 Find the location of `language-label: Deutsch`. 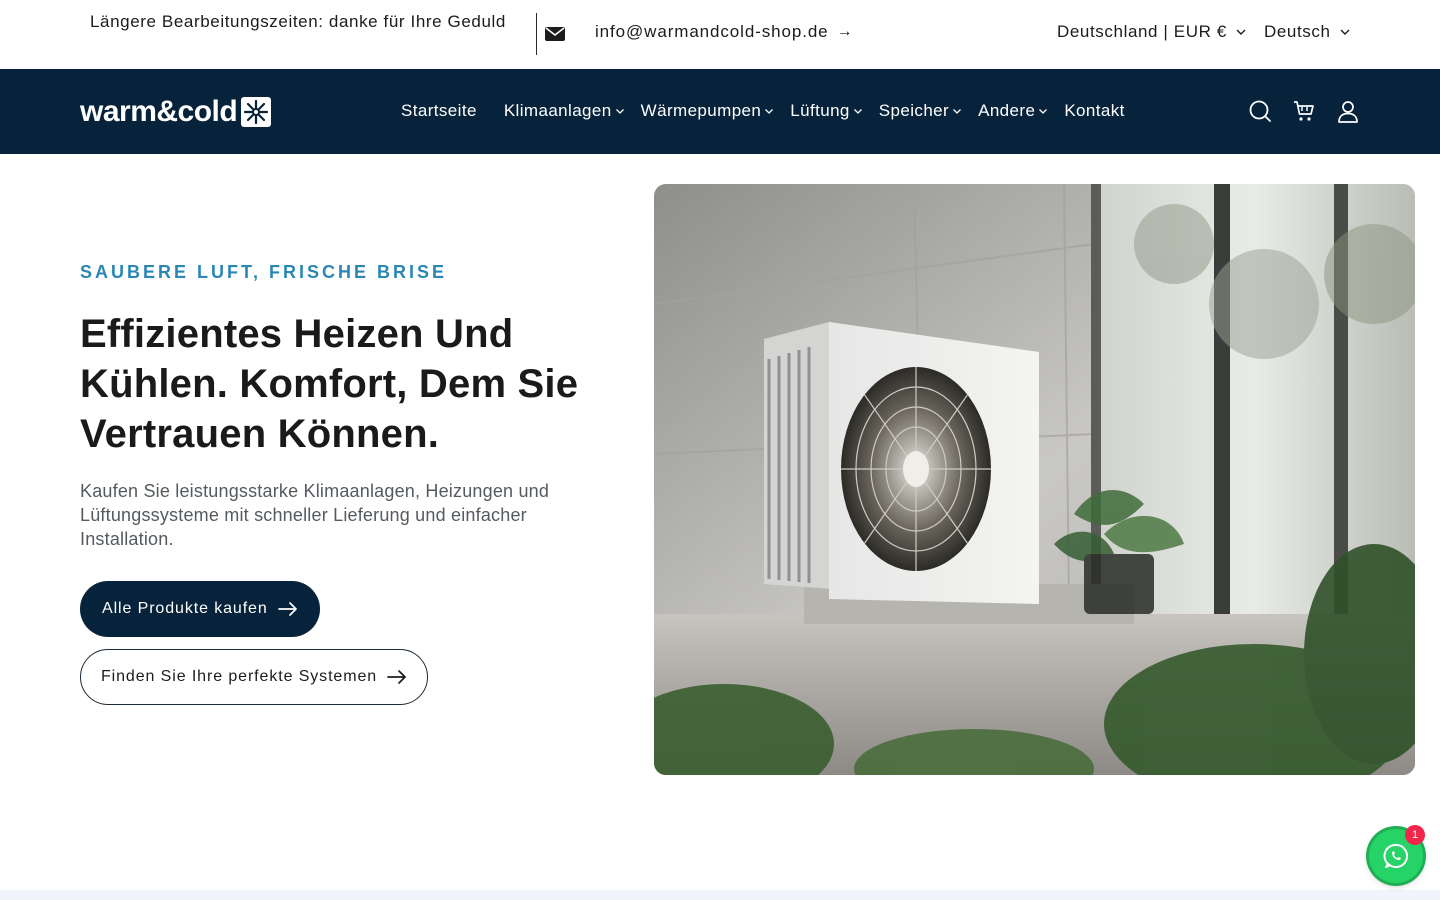

language-label: Deutsch is located at coordinates (1297, 31).